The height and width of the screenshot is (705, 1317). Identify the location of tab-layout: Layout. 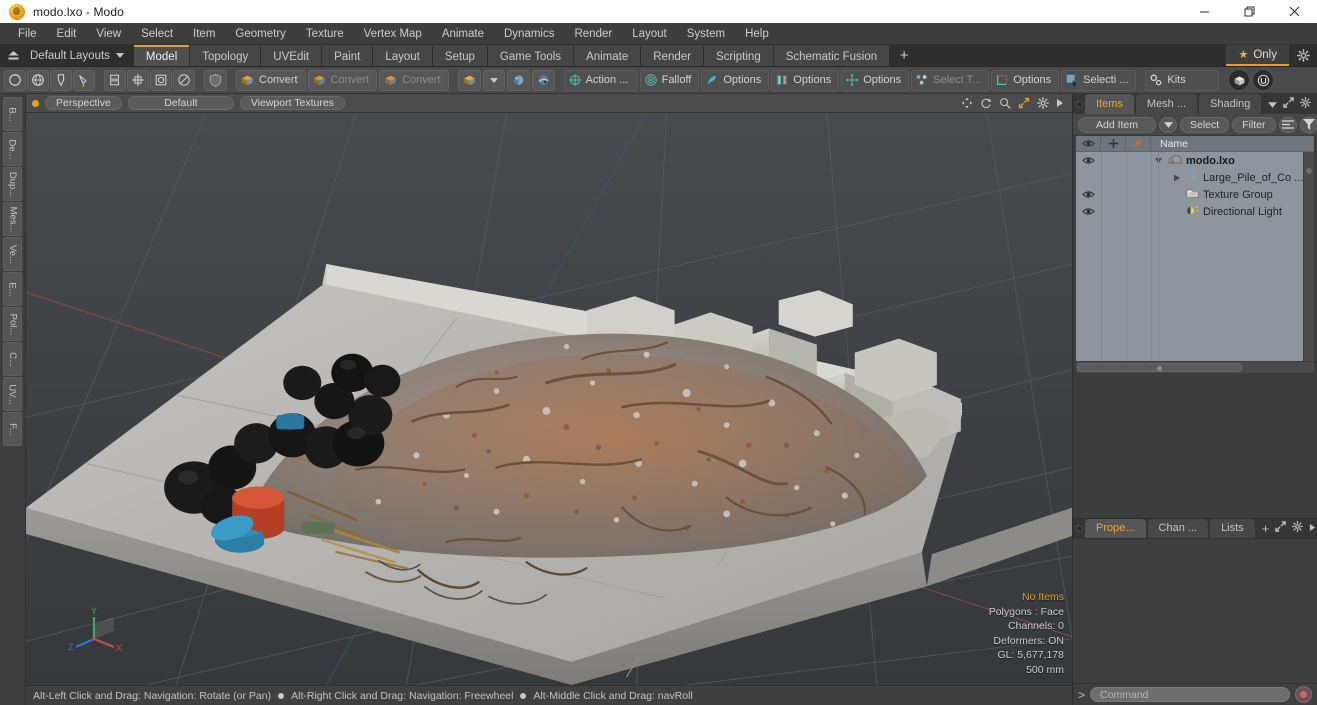
(402, 55).